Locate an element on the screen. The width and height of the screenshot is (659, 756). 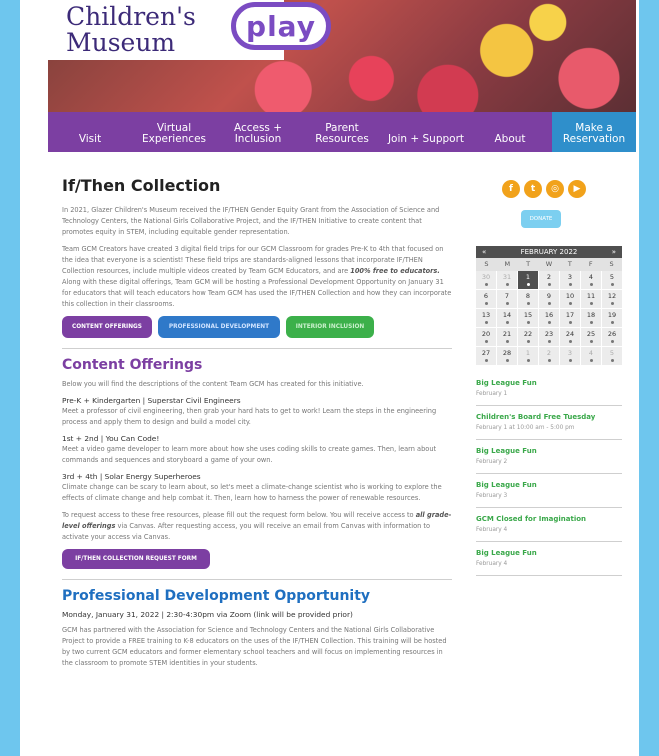
event-date: February 2 is located at coordinates (492, 462).